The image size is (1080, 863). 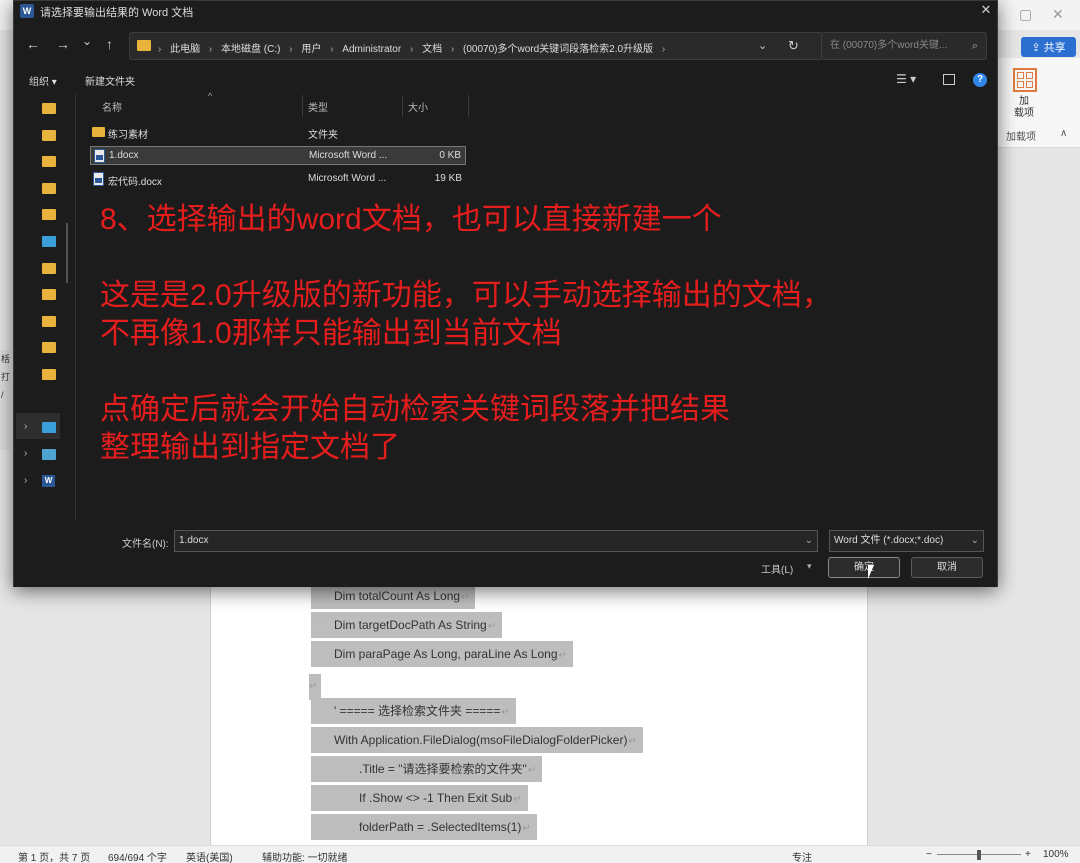 I want to click on list-item: 宏代码.docx Microsoft Word ... 19 KB, so click(x=278, y=179).